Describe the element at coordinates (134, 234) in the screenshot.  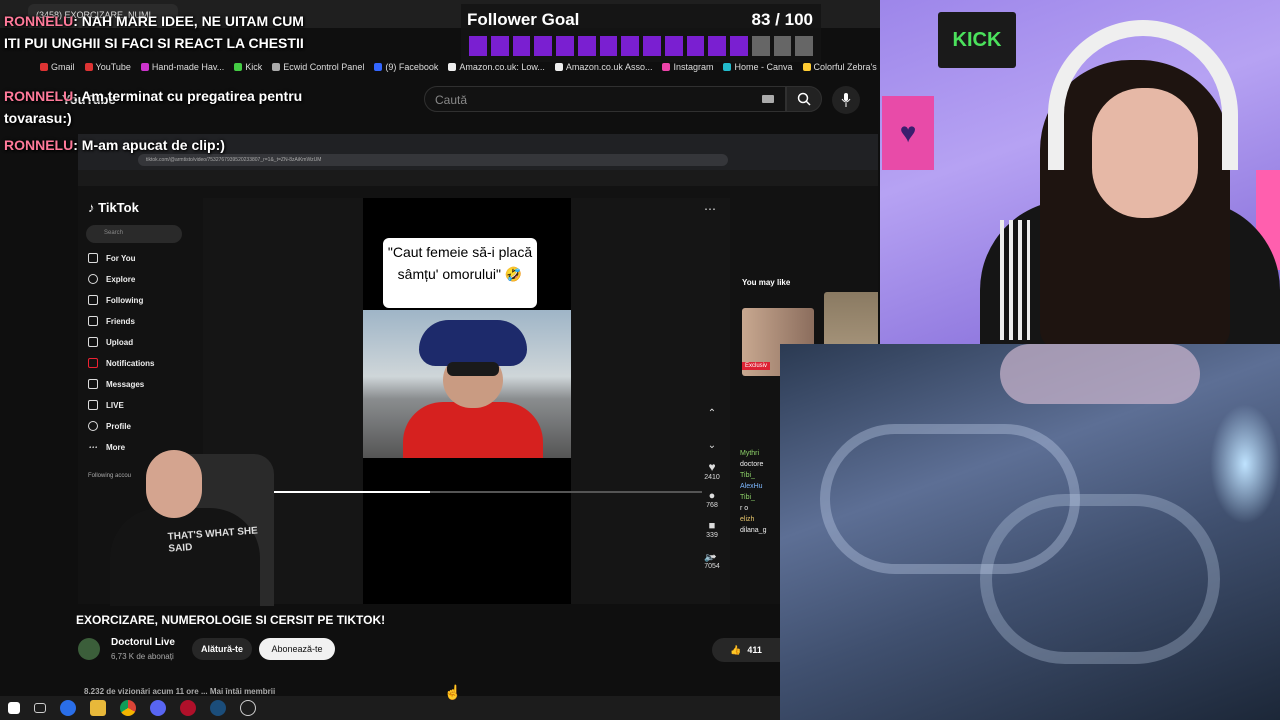
I see `tiktok-search-input: Search` at that location.